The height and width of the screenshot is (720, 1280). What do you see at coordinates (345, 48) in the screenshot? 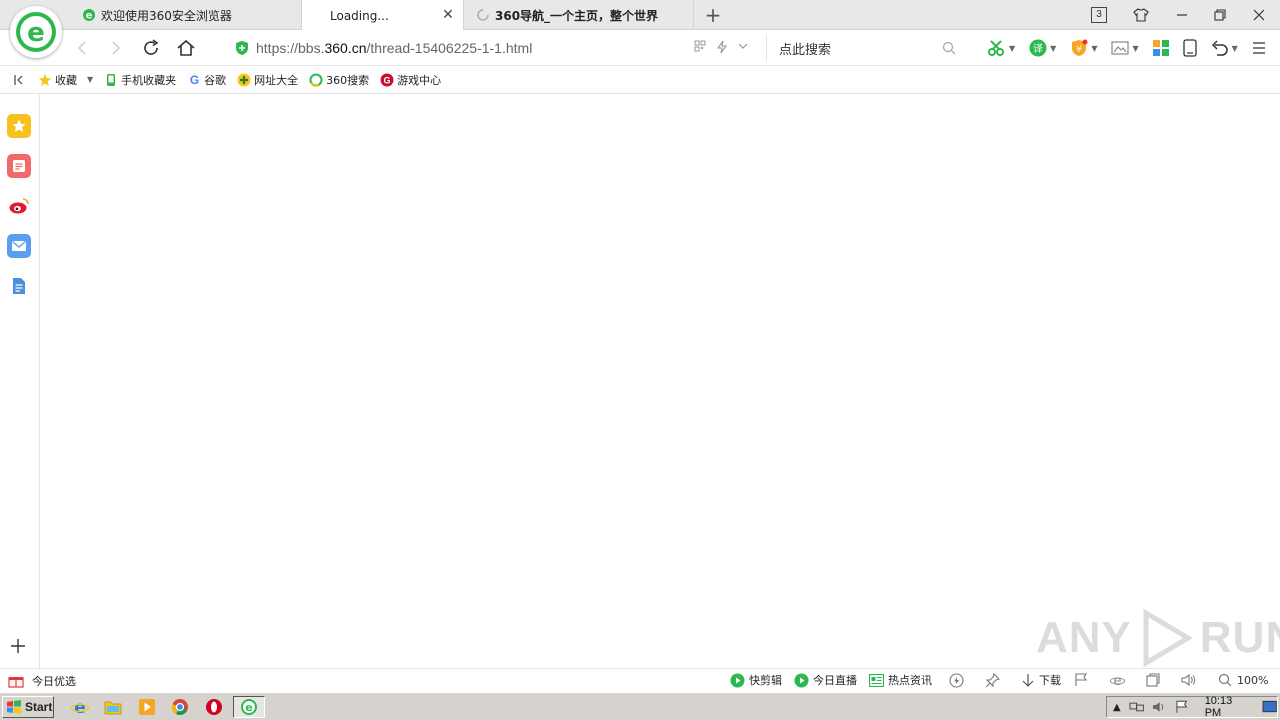
I see `url-domain: 360.cn` at bounding box center [345, 48].